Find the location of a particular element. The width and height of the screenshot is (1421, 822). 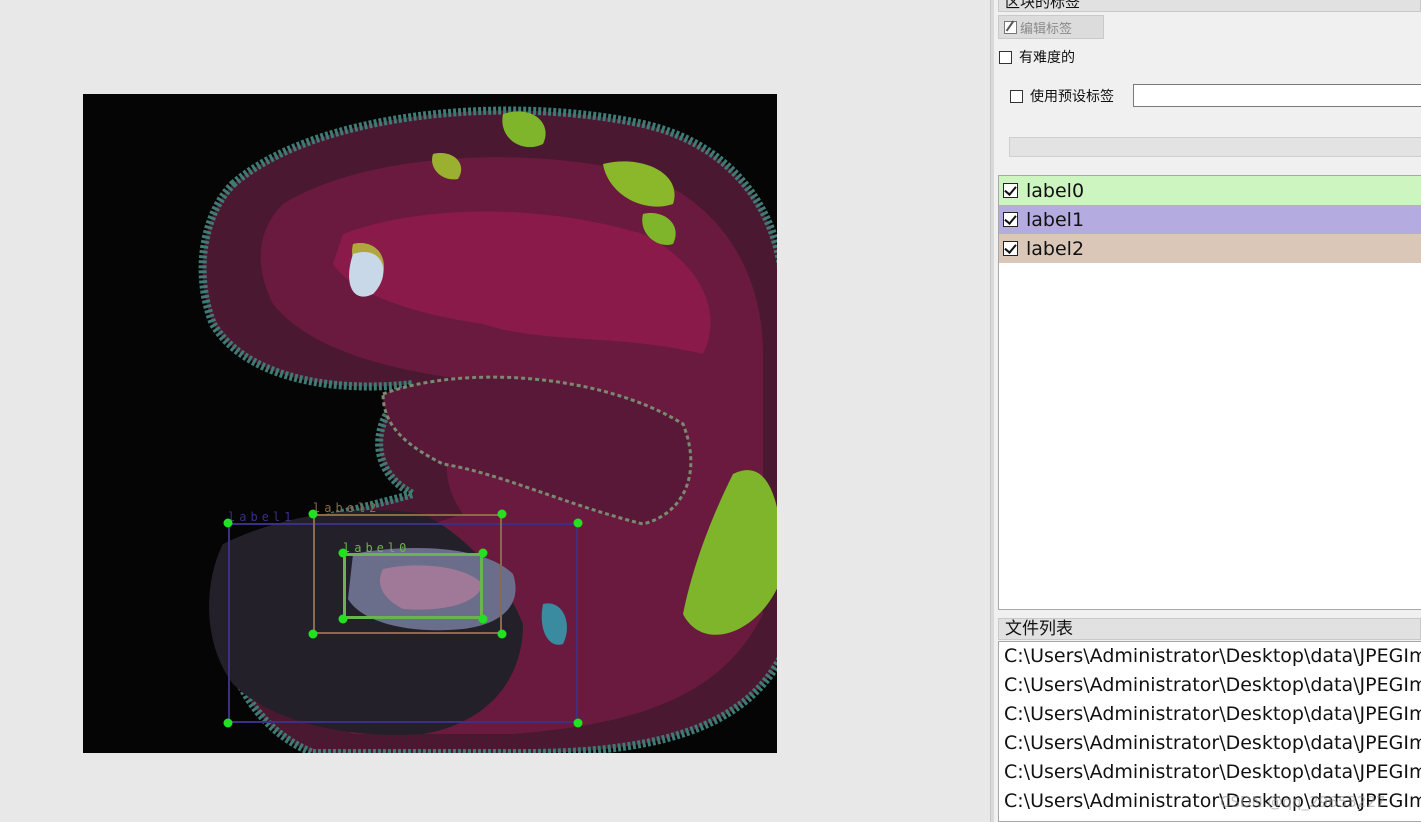

edit-label-button-text: 编辑标签 is located at coordinates (1046, 29).